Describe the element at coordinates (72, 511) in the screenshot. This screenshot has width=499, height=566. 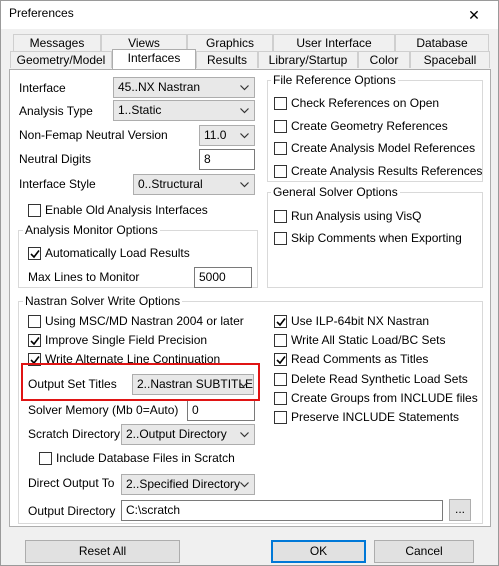
I see `output-directory-label: Output Directory` at that location.